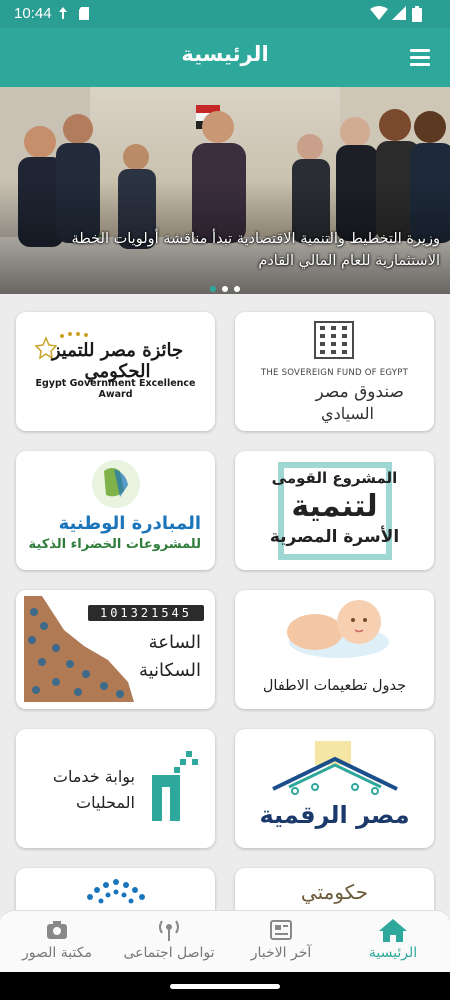 The image size is (450, 1000). I want to click on card-vaccinations: جدول تطعيمات الاطفال, so click(334, 649).